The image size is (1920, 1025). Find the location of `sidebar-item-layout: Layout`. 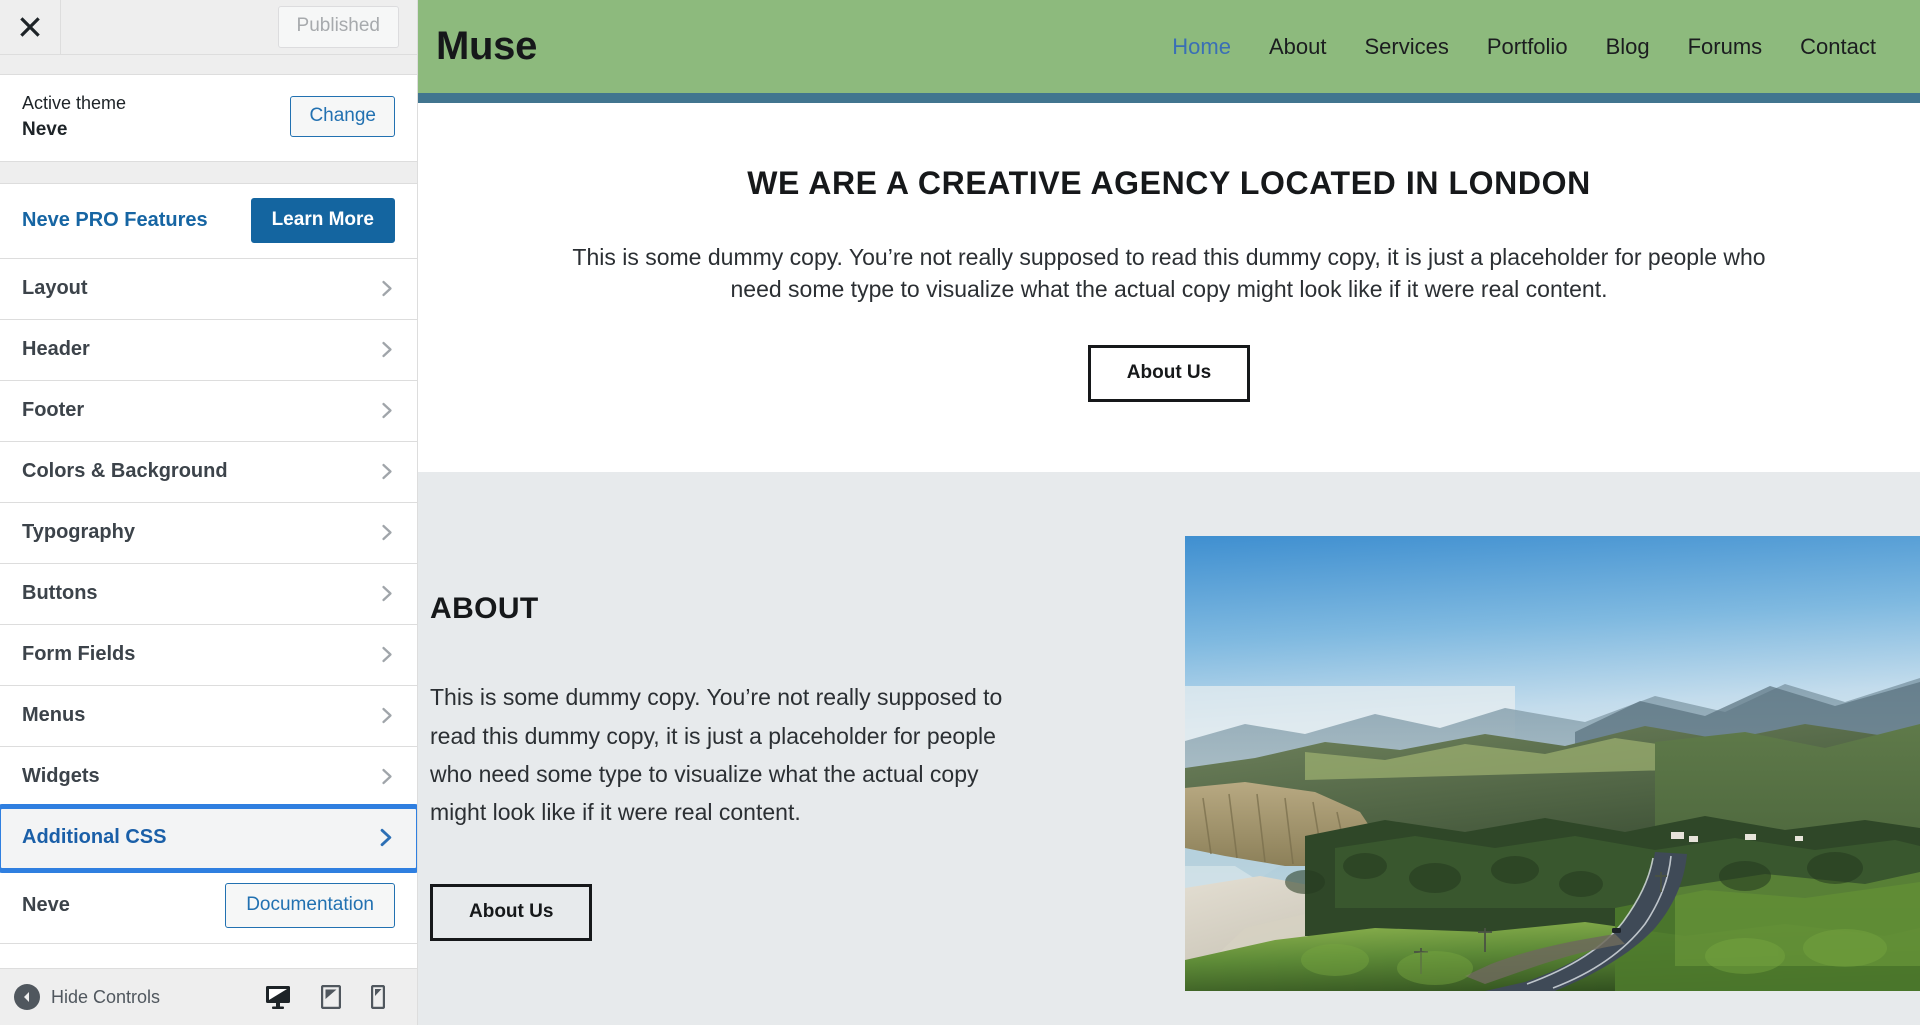

sidebar-item-layout: Layout is located at coordinates (208, 289).